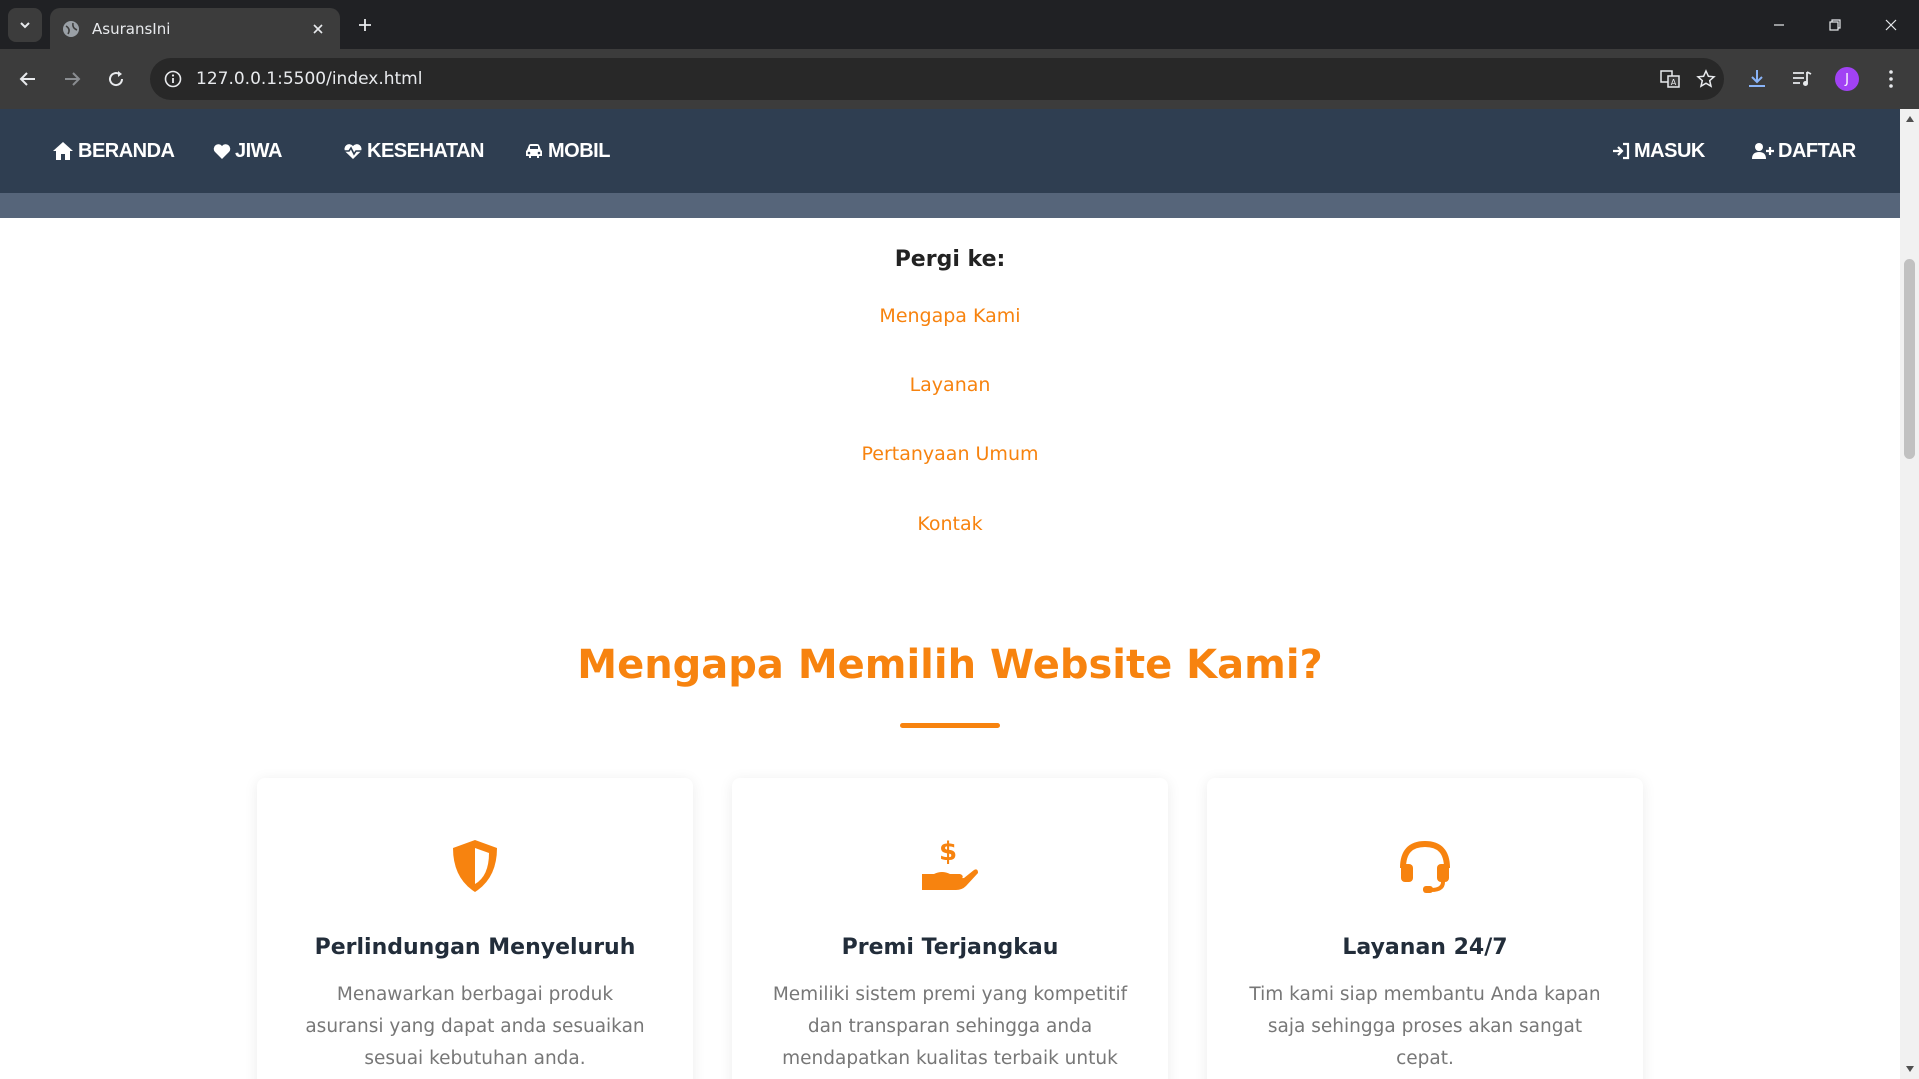 The height and width of the screenshot is (1079, 1919). I want to click on back-button, so click(28, 79).